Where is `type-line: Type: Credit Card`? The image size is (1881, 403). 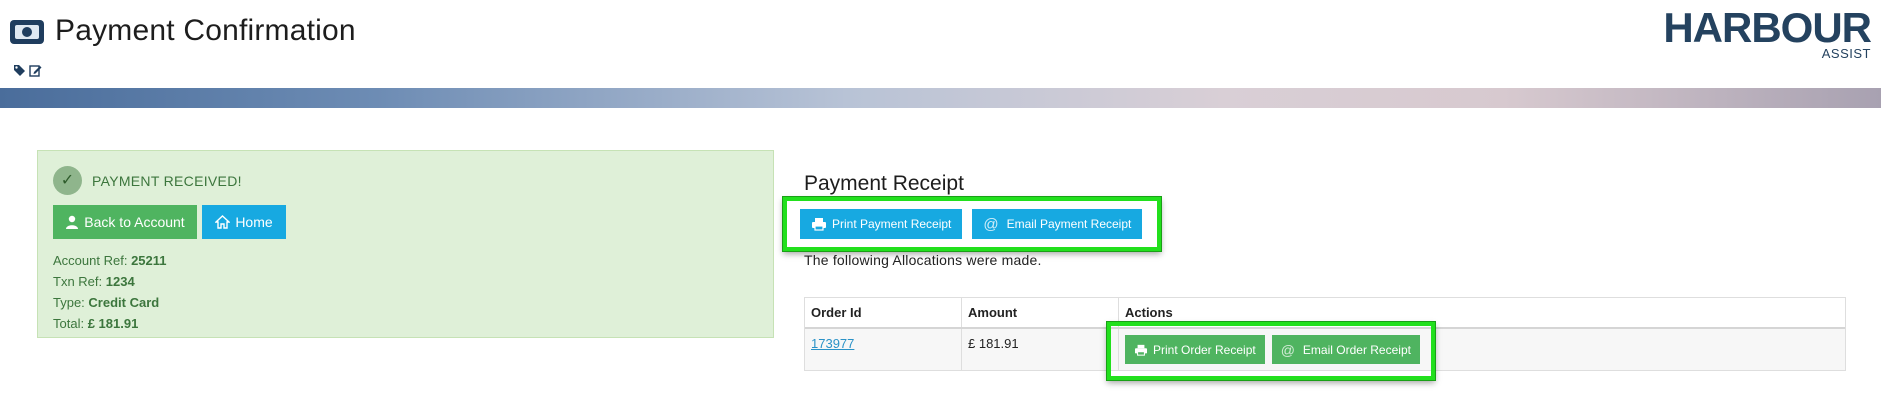
type-line: Type: Credit Card is located at coordinates (106, 302).